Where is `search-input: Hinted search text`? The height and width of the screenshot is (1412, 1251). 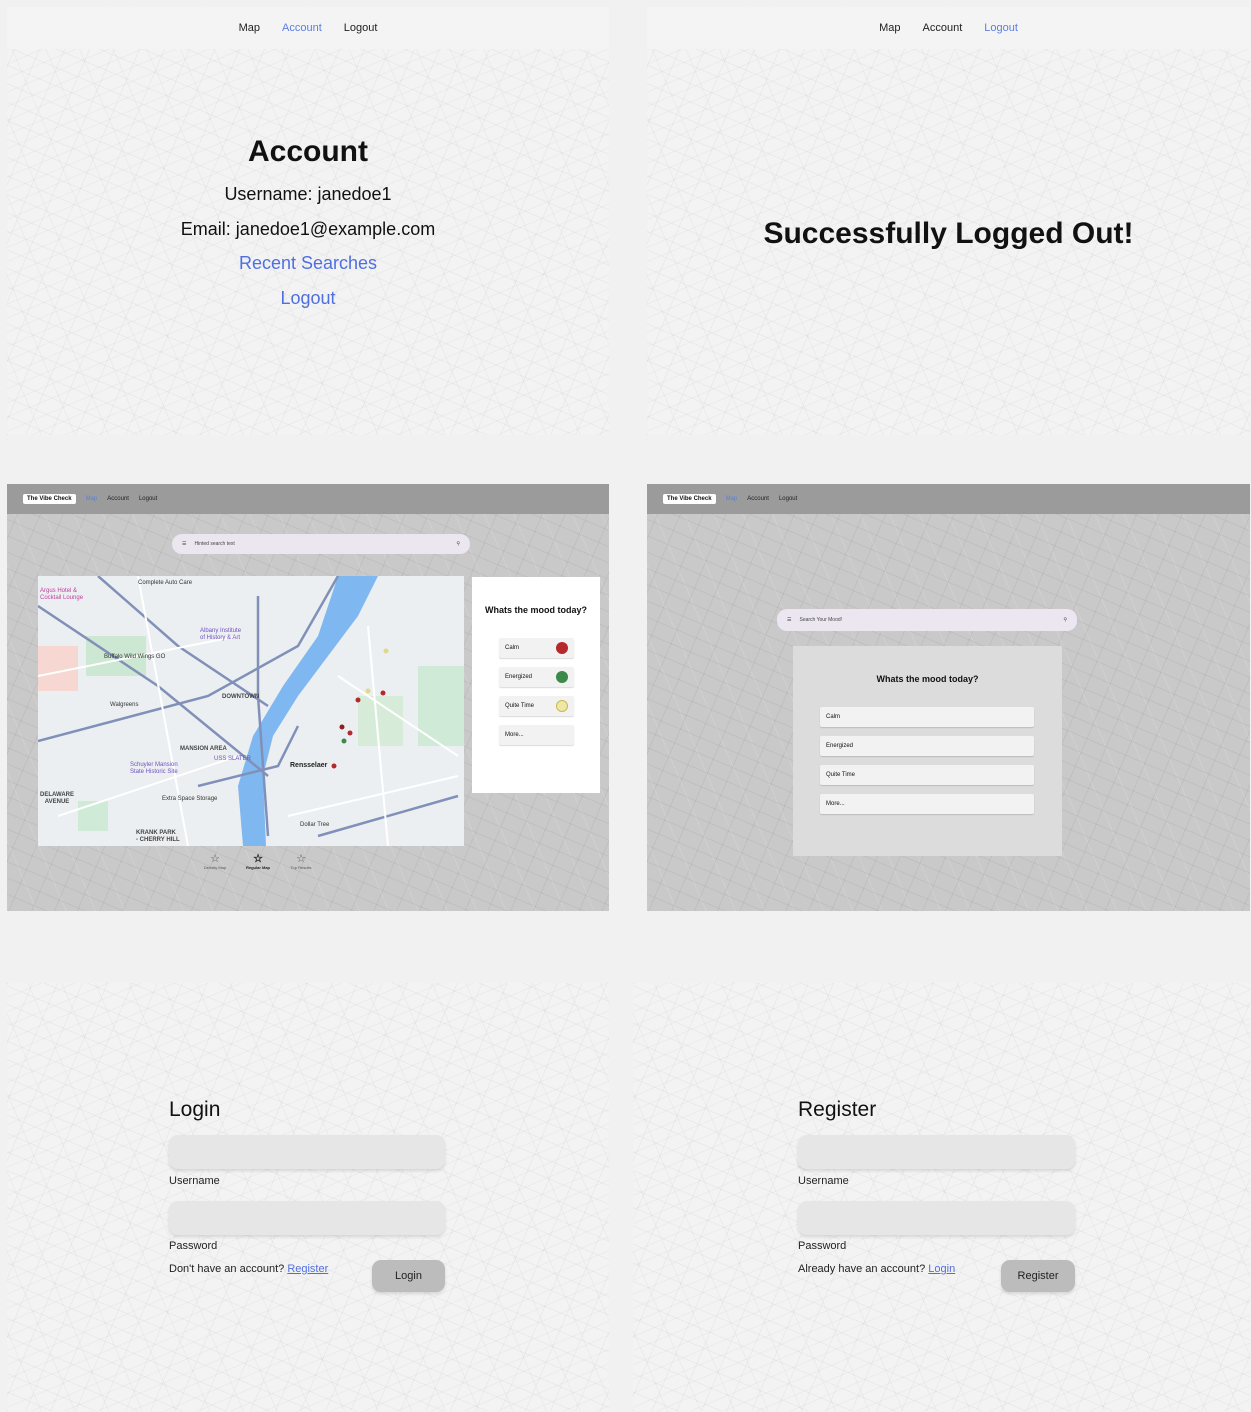 search-input: Hinted search text is located at coordinates (321, 544).